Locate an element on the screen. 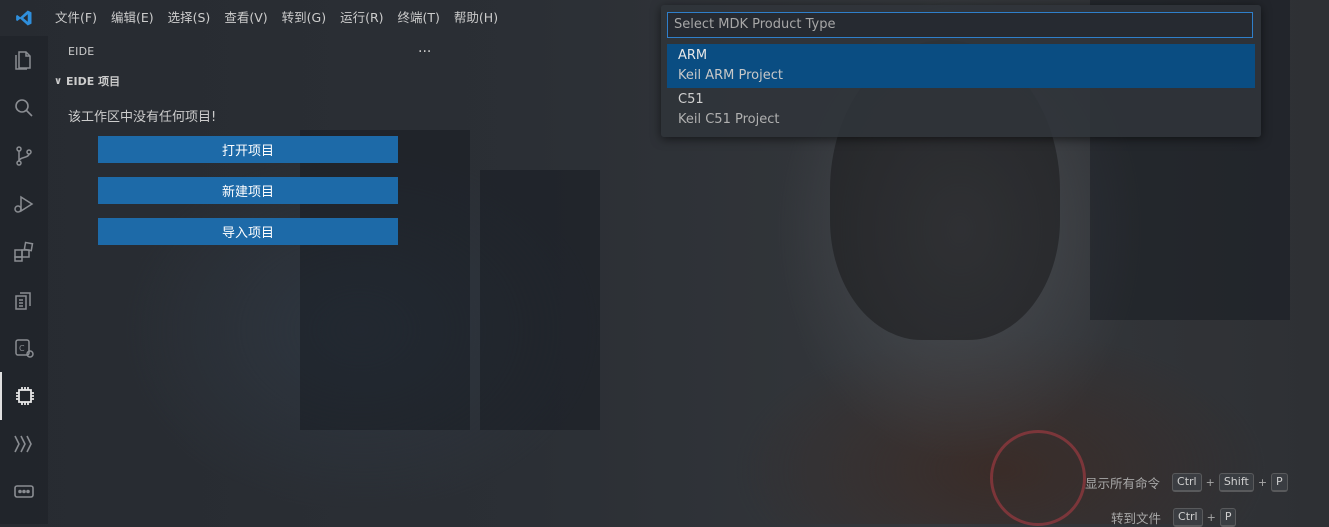 The width and height of the screenshot is (1329, 527). item-description: Keil C51 Project is located at coordinates (729, 119).